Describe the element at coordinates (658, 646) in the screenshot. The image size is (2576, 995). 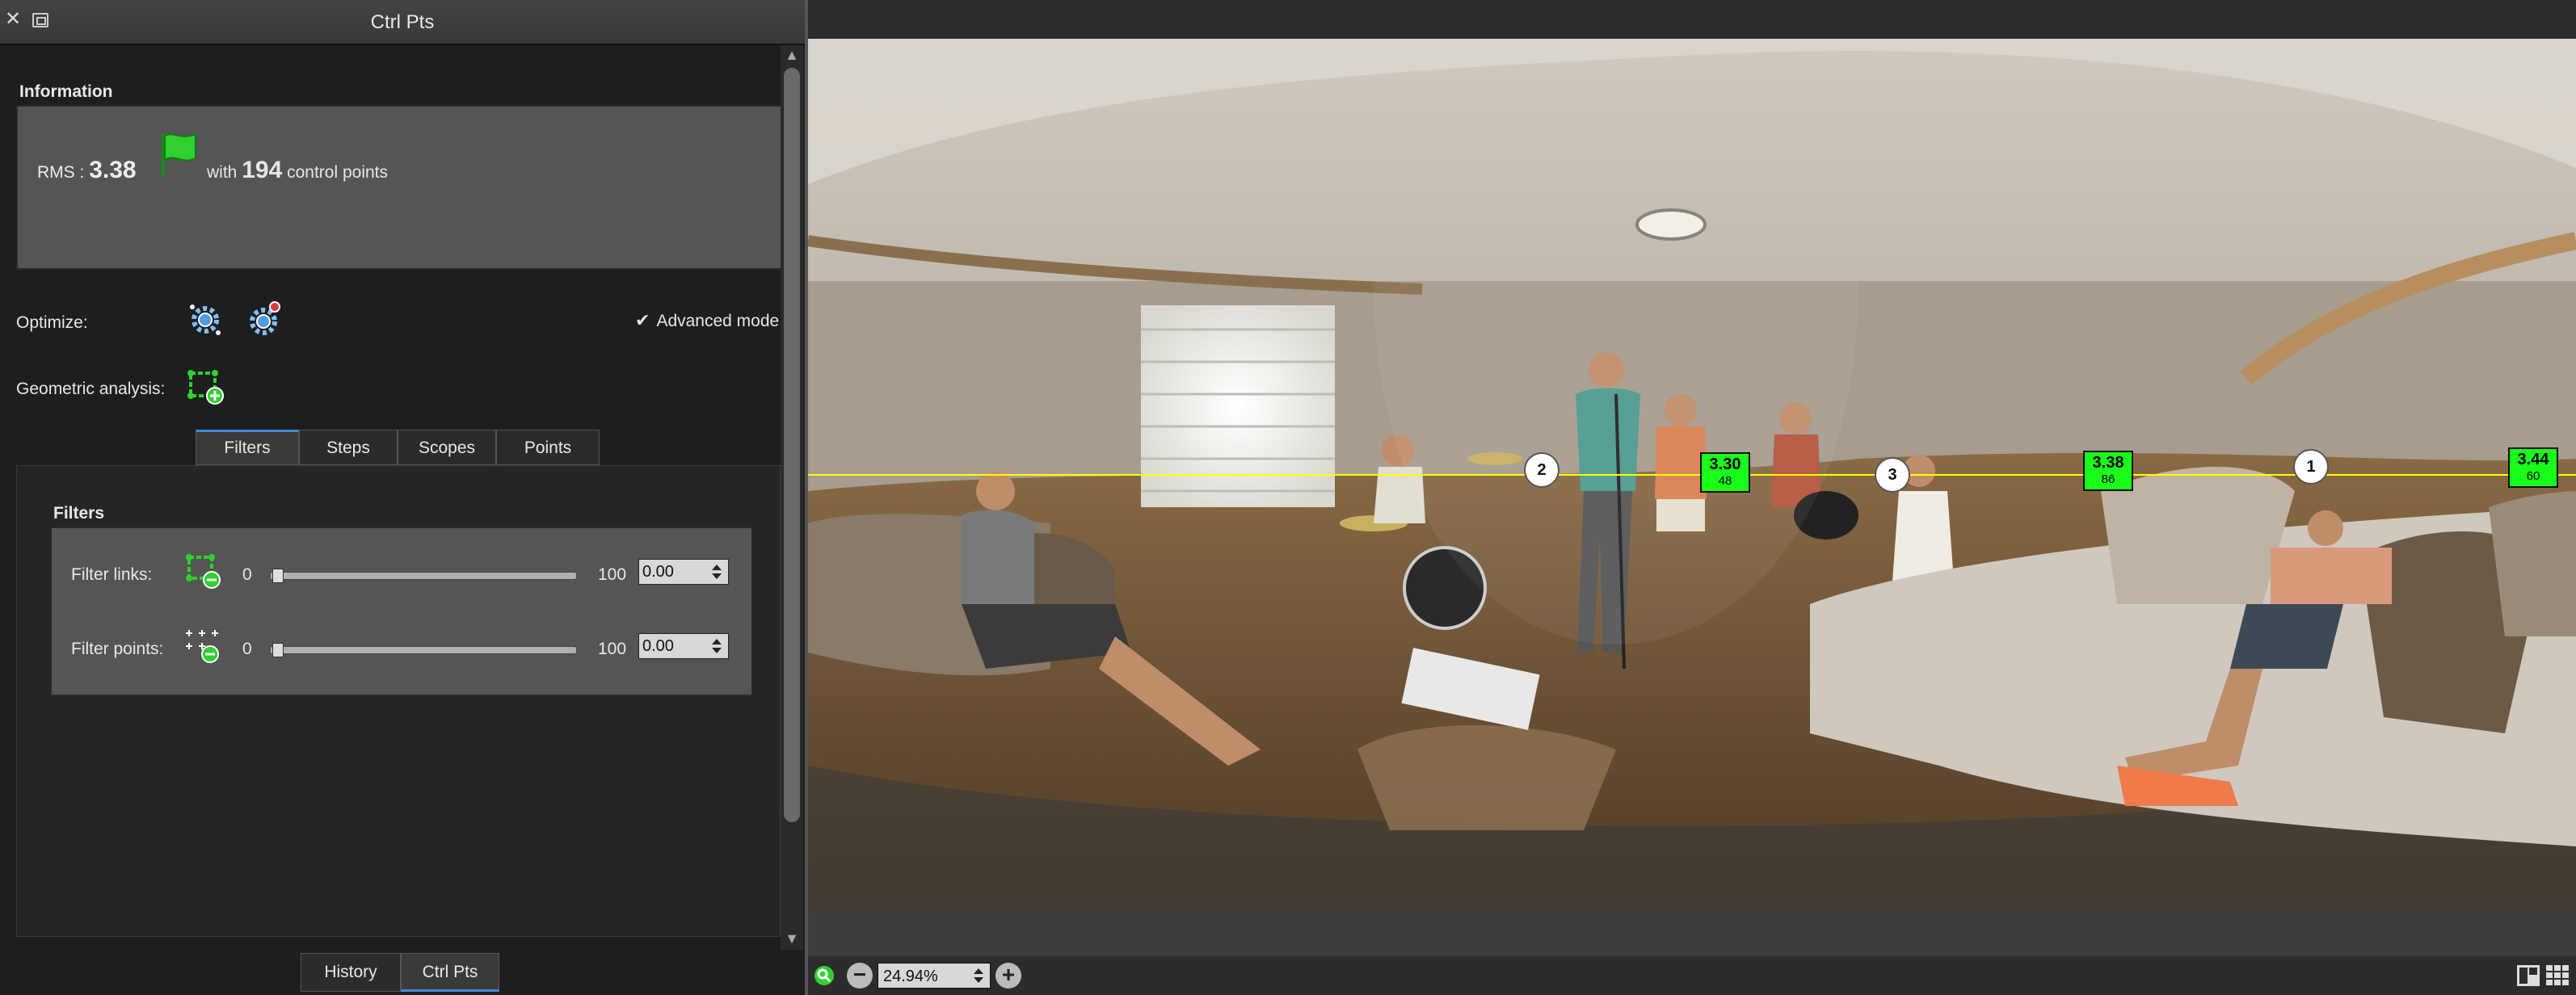
I see `filter-points-value: 0.00` at that location.